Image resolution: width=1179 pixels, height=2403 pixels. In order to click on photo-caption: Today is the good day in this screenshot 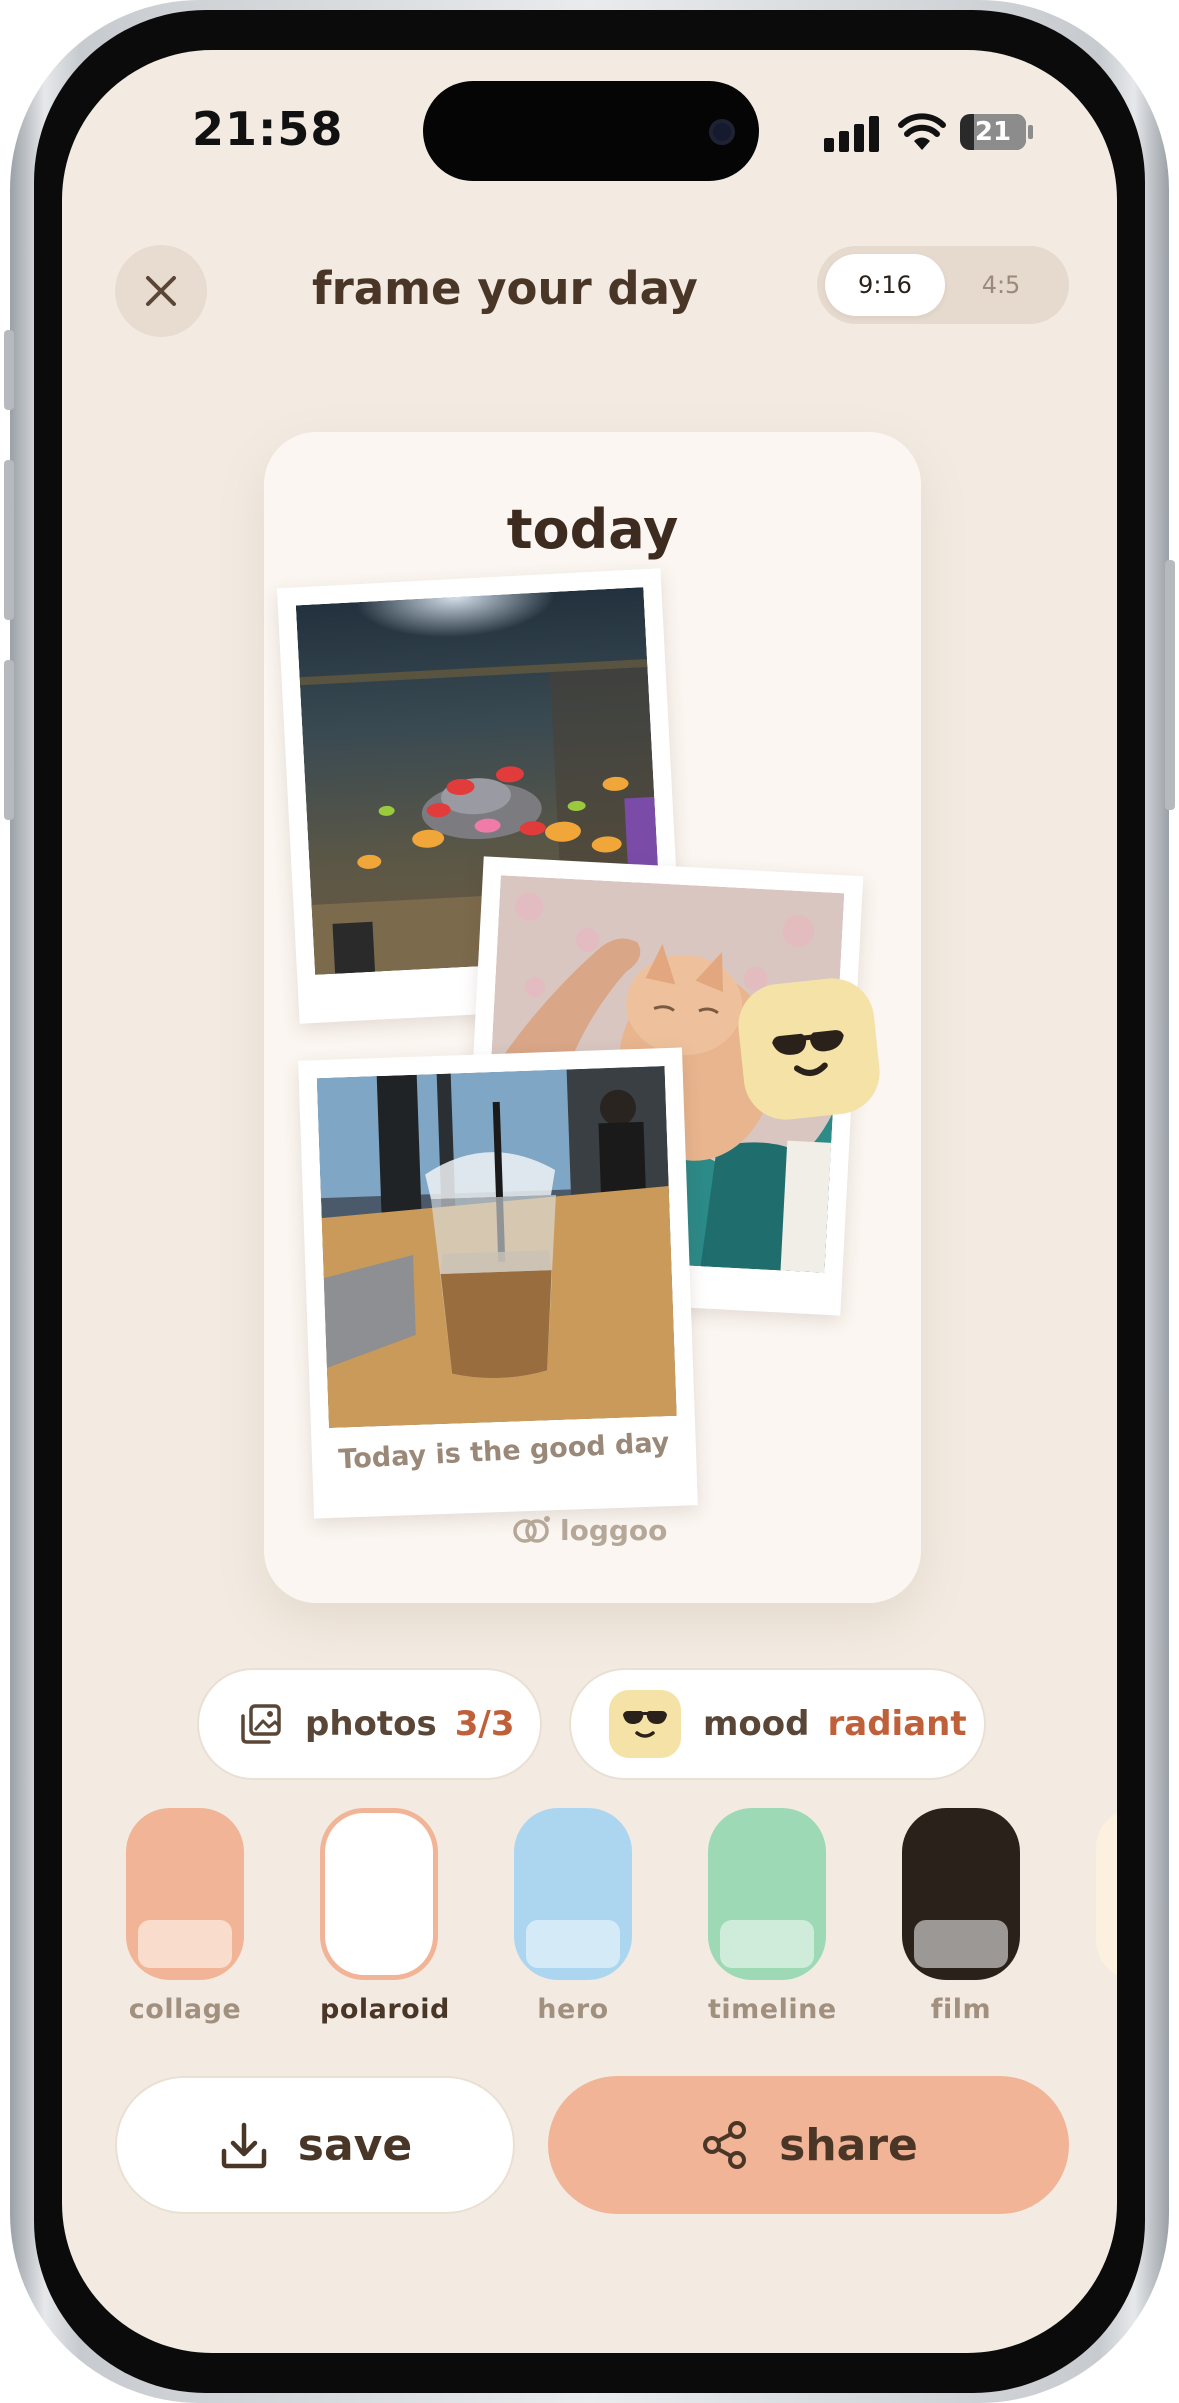, I will do `click(504, 1451)`.